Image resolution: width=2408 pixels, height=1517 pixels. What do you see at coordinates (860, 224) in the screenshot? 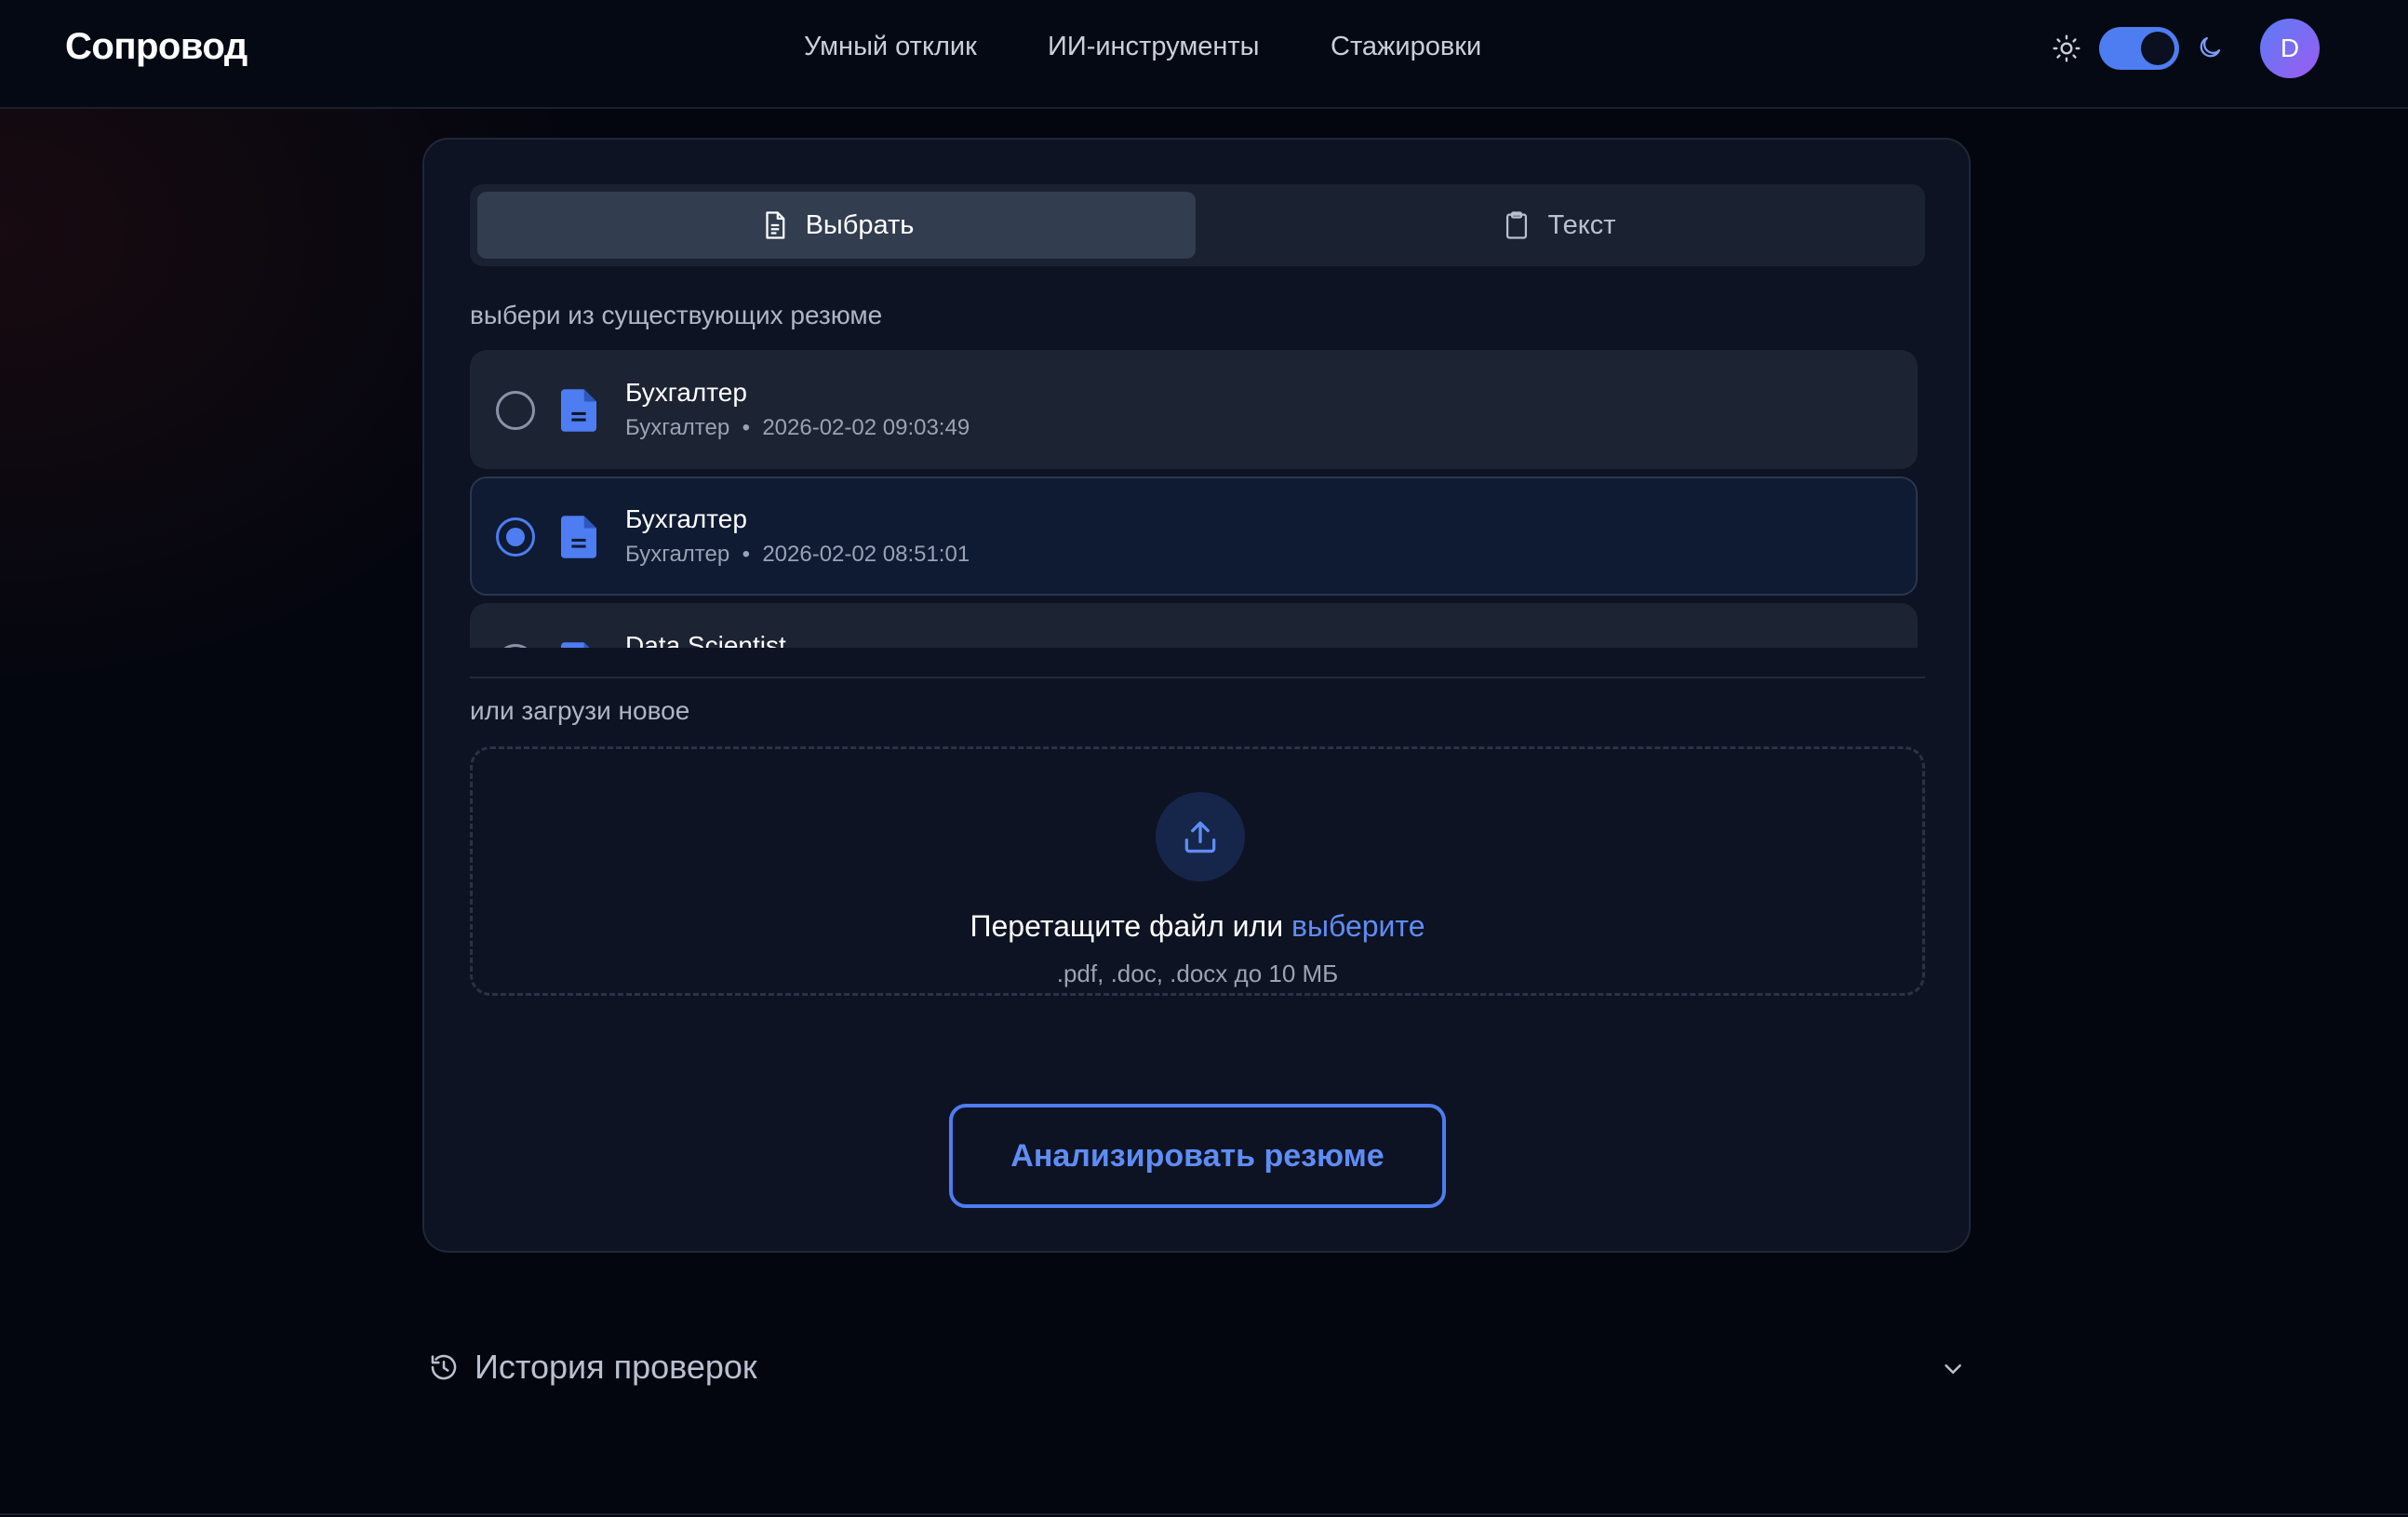
I see `tab-select-label: Выбрать` at bounding box center [860, 224].